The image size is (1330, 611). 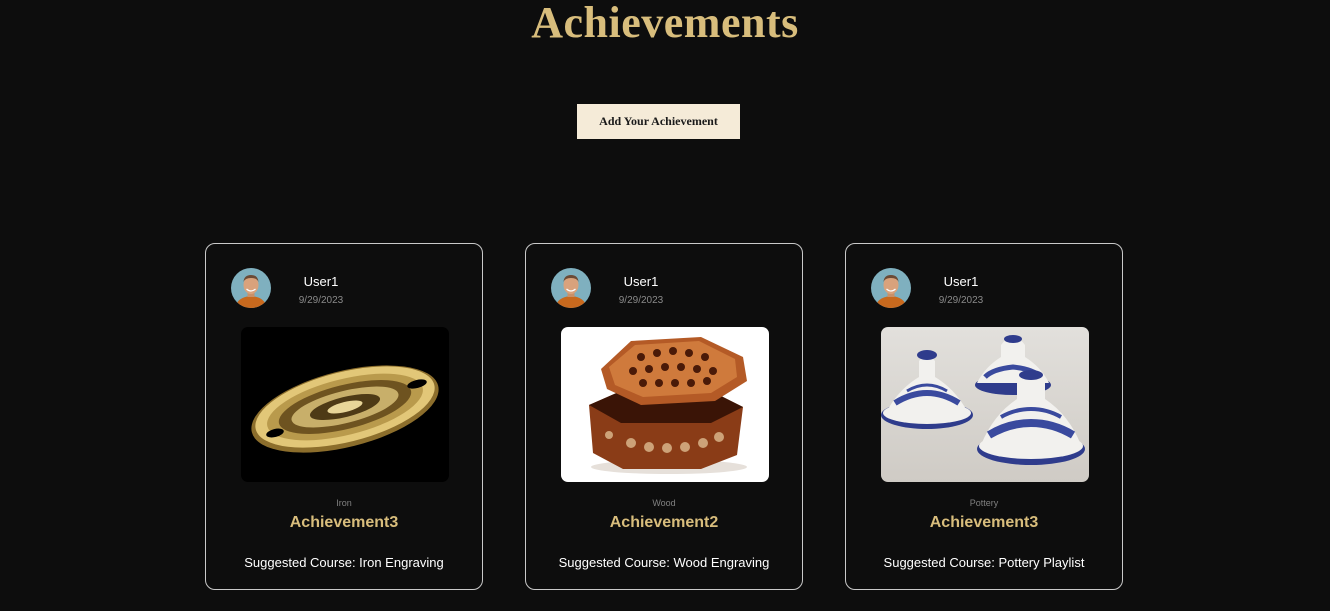 I want to click on pottery-tagines-image, so click(x=985, y=404).